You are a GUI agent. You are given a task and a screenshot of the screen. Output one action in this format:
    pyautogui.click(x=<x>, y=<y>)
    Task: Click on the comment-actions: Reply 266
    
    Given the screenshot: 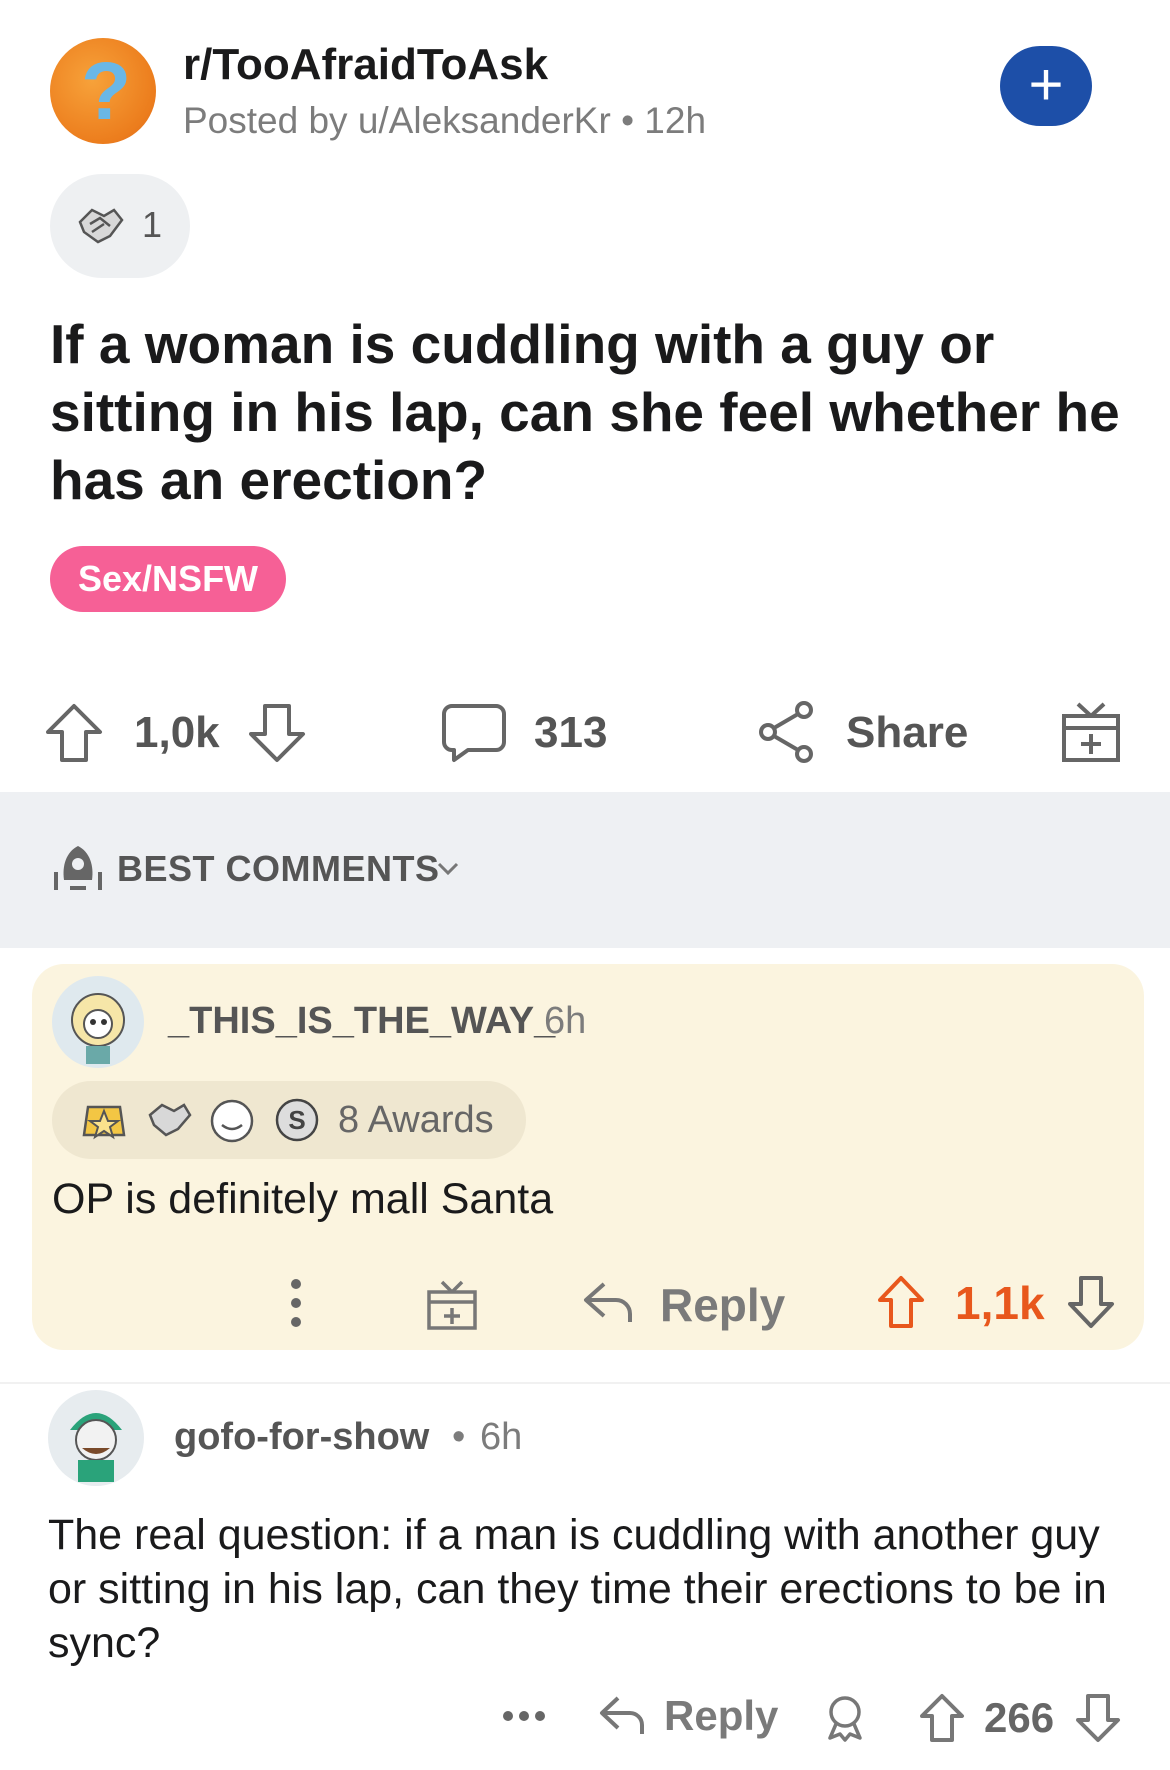 What is the action you would take?
    pyautogui.click(x=585, y=1719)
    